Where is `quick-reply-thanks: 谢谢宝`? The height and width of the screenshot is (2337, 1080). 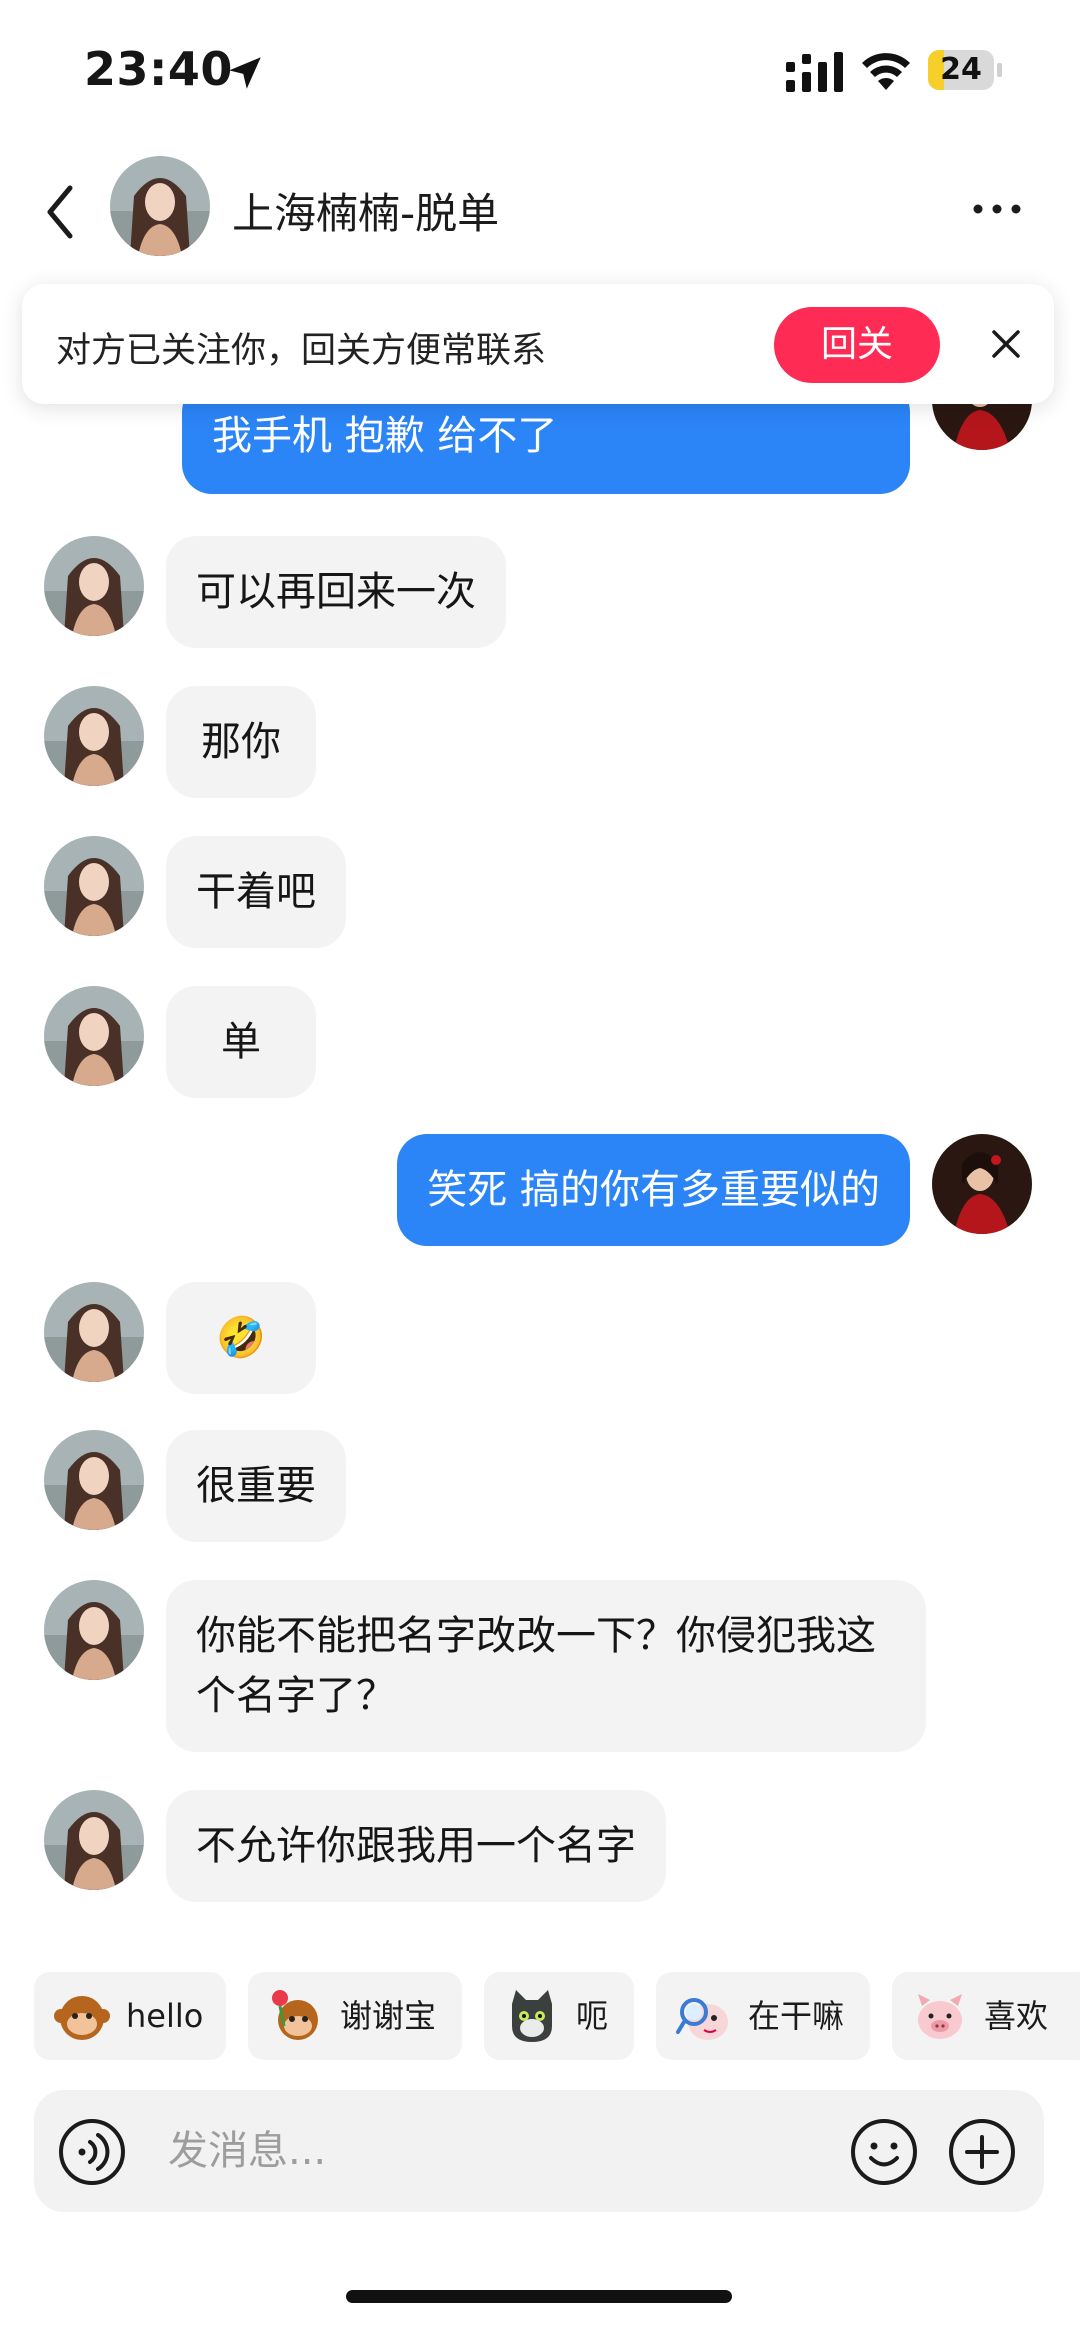 quick-reply-thanks: 谢谢宝 is located at coordinates (355, 2016).